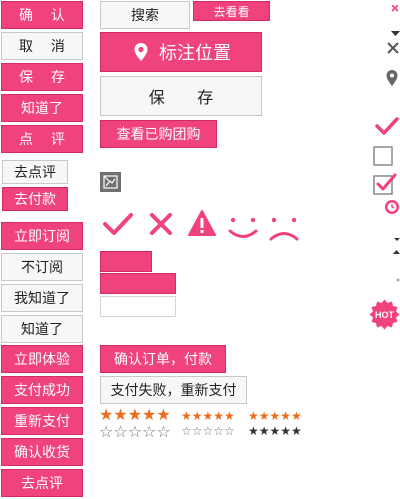  What do you see at coordinates (392, 207) in the screenshot?
I see `clock-icon` at bounding box center [392, 207].